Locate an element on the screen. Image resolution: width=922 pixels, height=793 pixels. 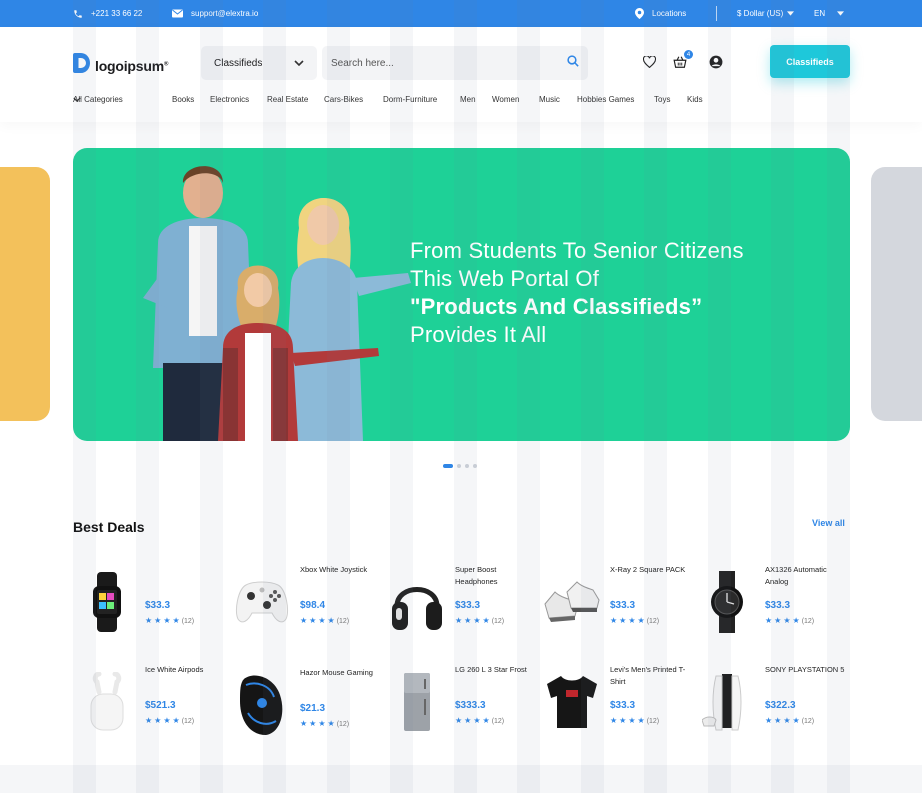
product-name: Levi's Men's Printed T-Shirt is located at coordinates (648, 675).